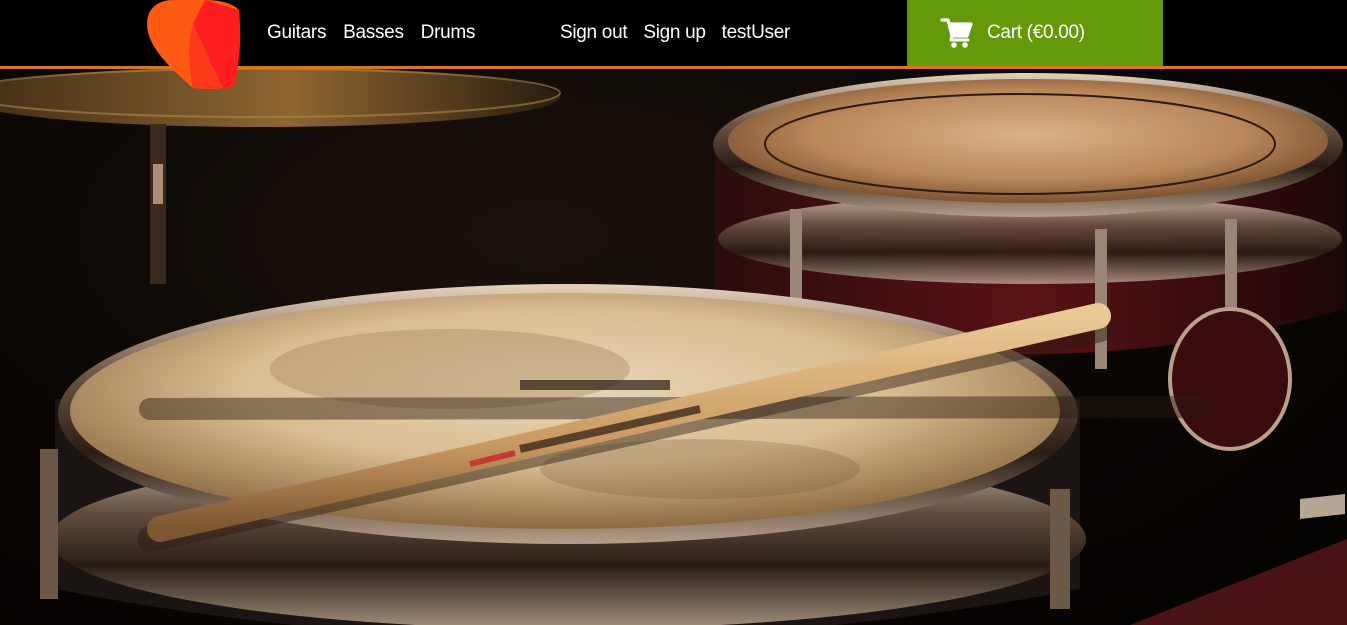  I want to click on cymbal, so click(280, 176).